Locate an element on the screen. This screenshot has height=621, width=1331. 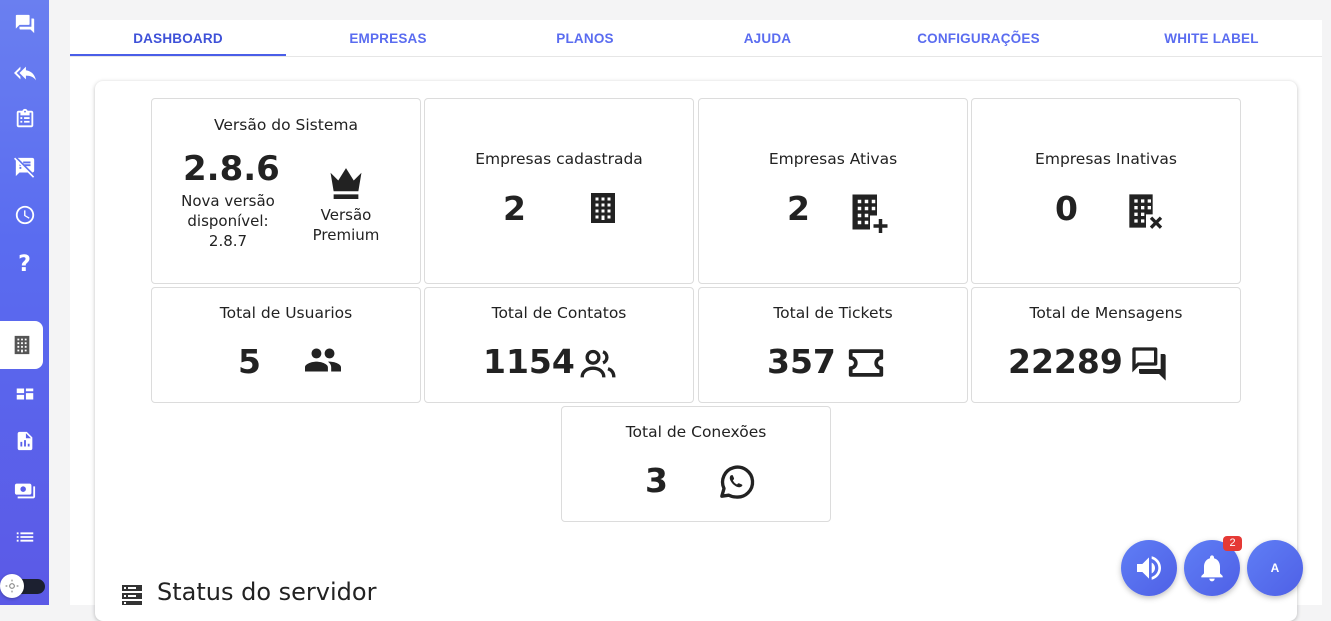
dashboard-icon is located at coordinates (24, 394).